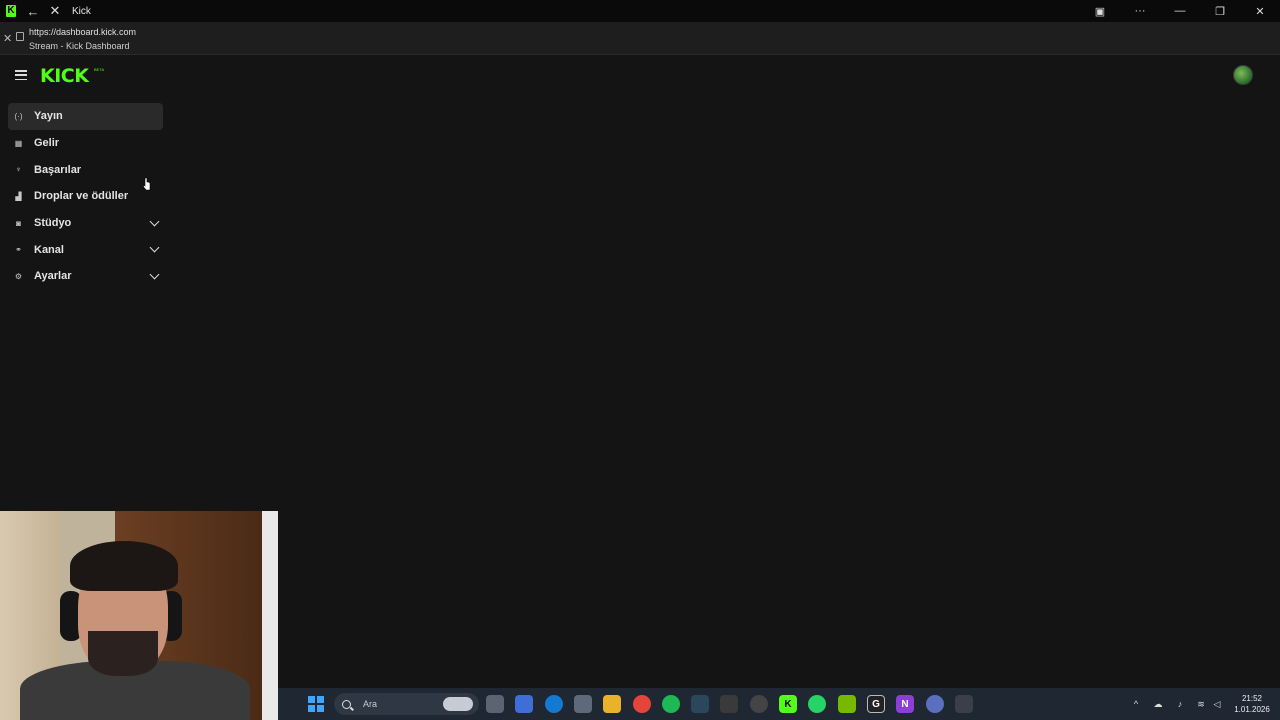 The width and height of the screenshot is (1280, 720). Describe the element at coordinates (316, 704) in the screenshot. I see `windows-start-icon` at that location.